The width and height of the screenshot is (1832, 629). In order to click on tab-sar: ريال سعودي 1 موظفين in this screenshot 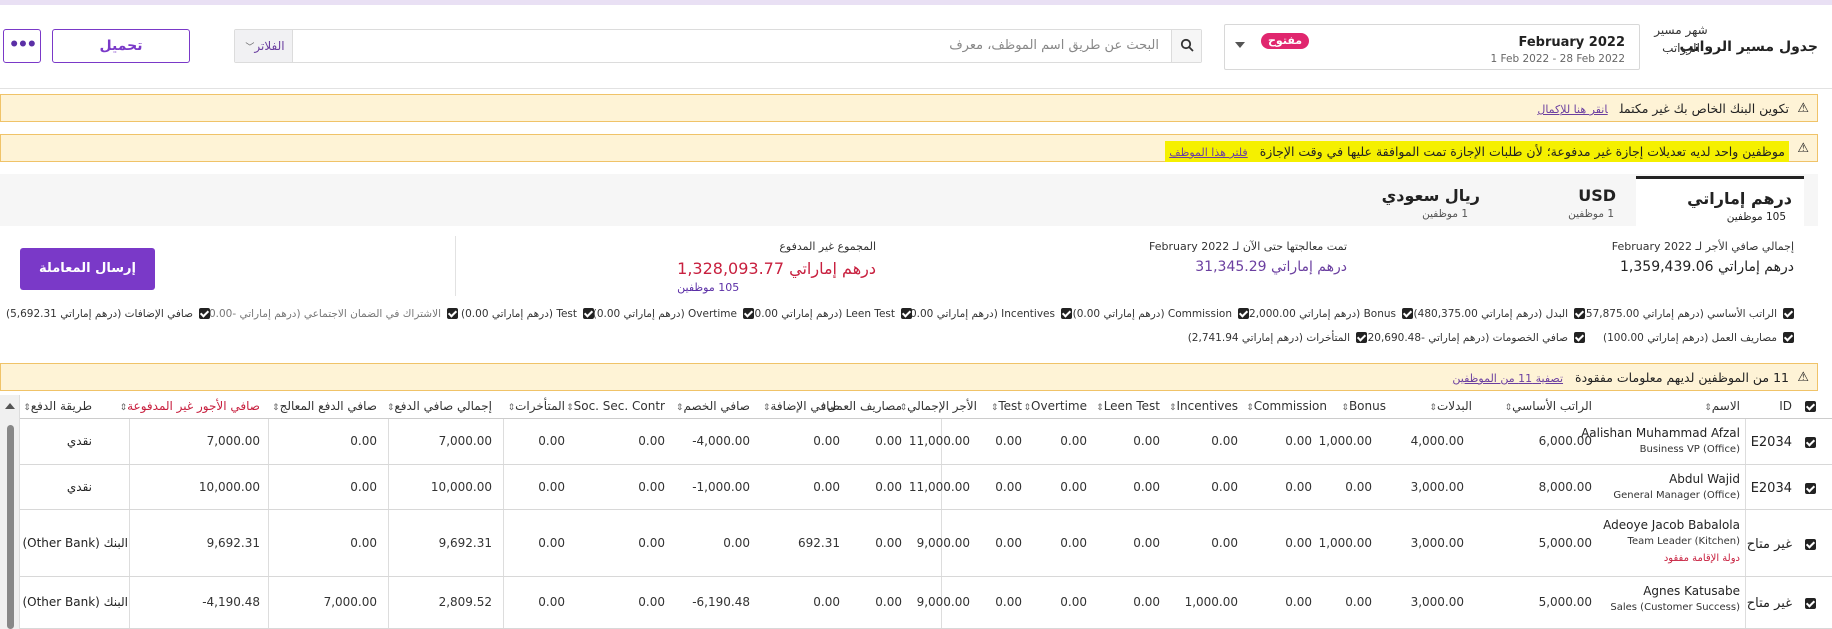, I will do `click(1424, 201)`.